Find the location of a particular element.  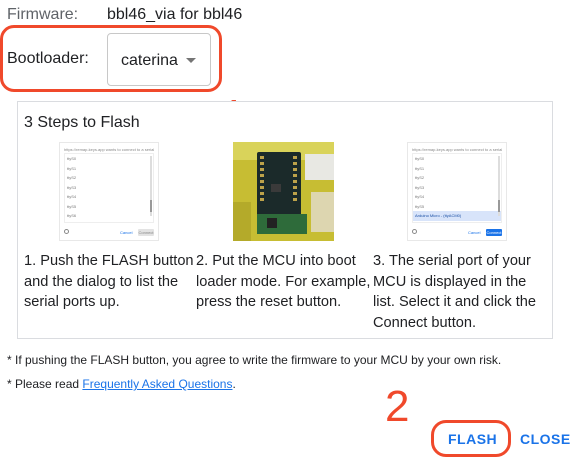

faq-link: Frequently Asked Questions is located at coordinates (157, 384).